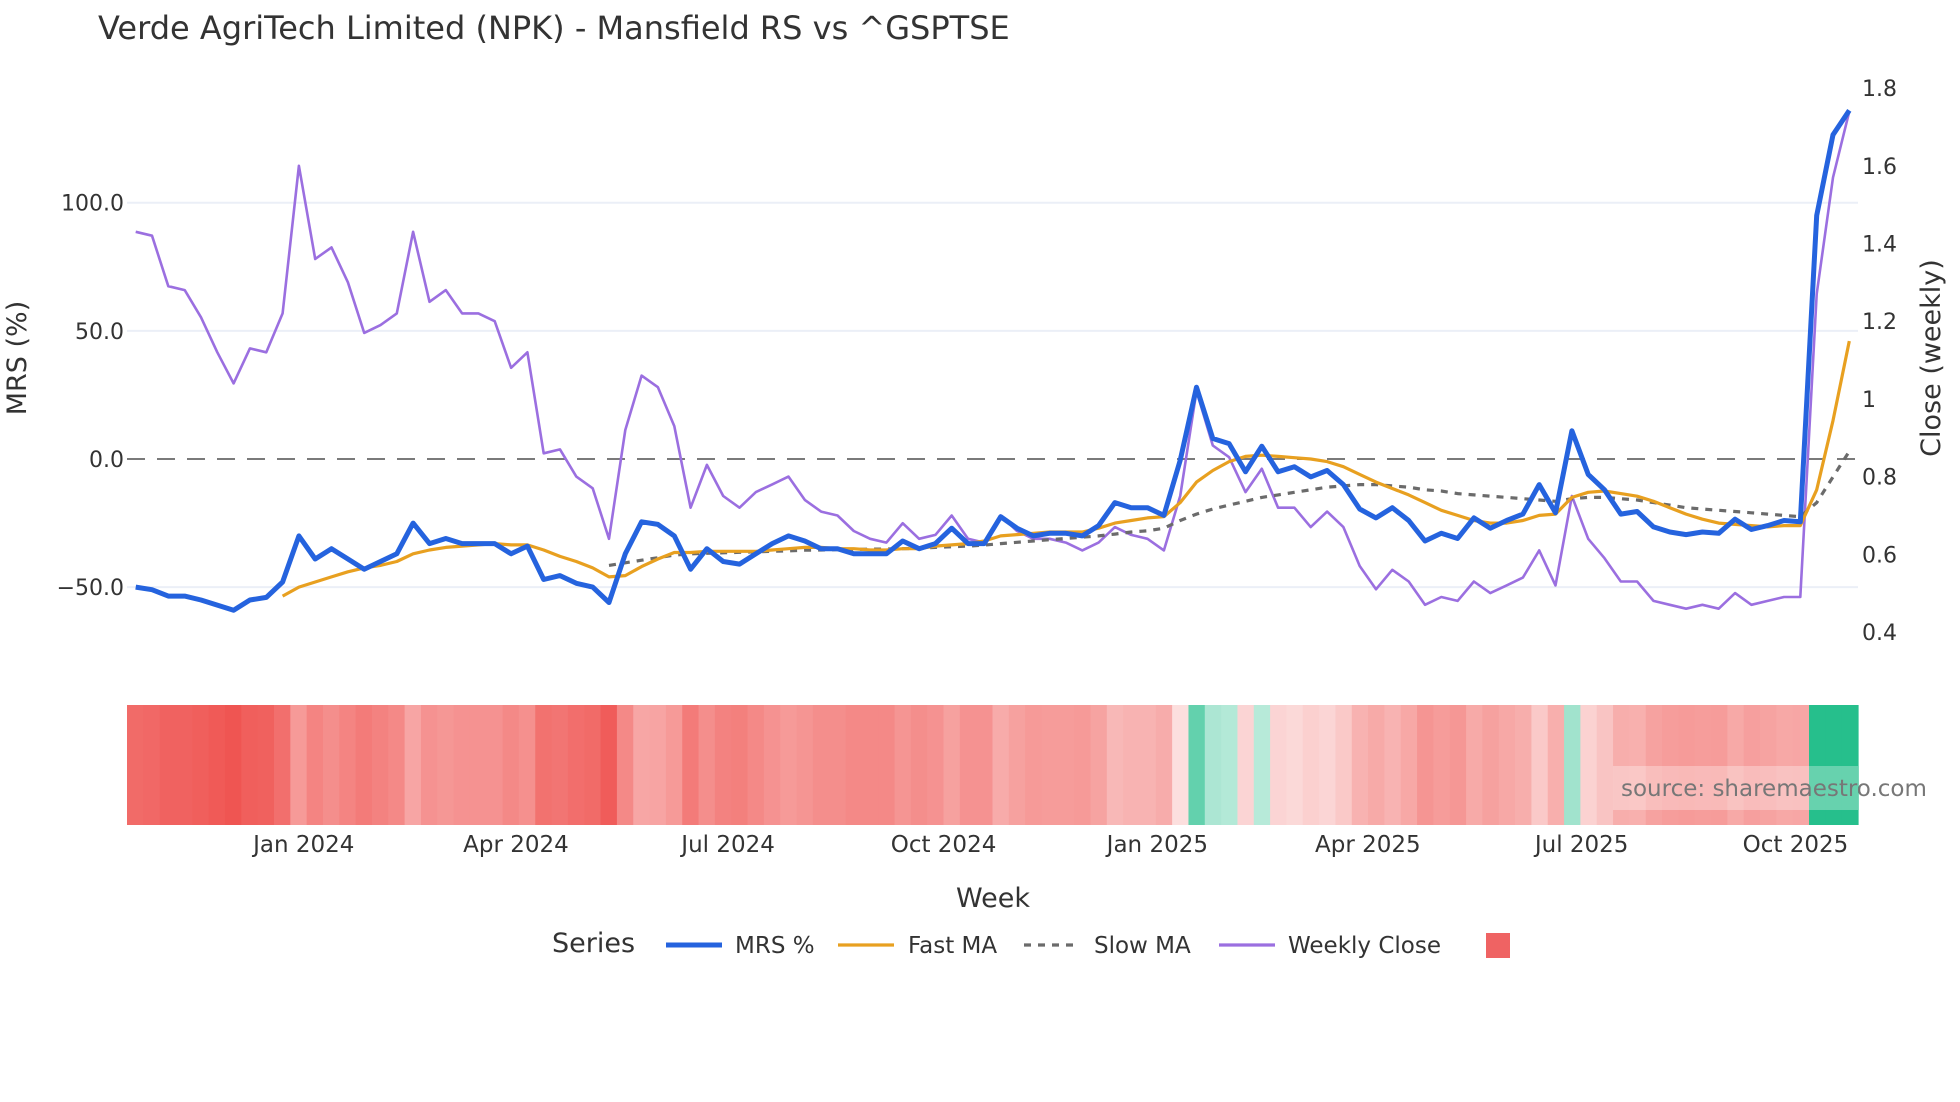  I want to click on x-tick-label: Oct 2025, so click(1796, 845).